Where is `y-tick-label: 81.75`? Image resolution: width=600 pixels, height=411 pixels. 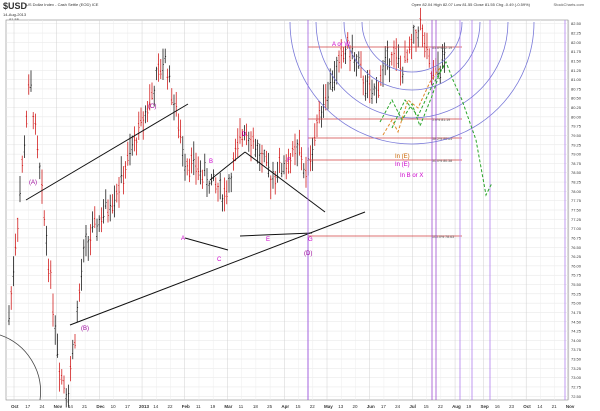 y-tick-label: 81.75 is located at coordinates (576, 51).